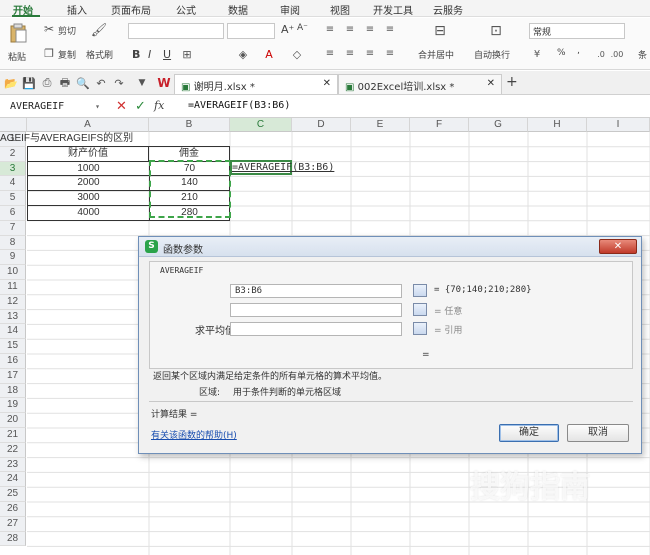 The width and height of the screenshot is (650, 555). What do you see at coordinates (297, 54) in the screenshot?
I see `clear-format-icon: ◇` at bounding box center [297, 54].